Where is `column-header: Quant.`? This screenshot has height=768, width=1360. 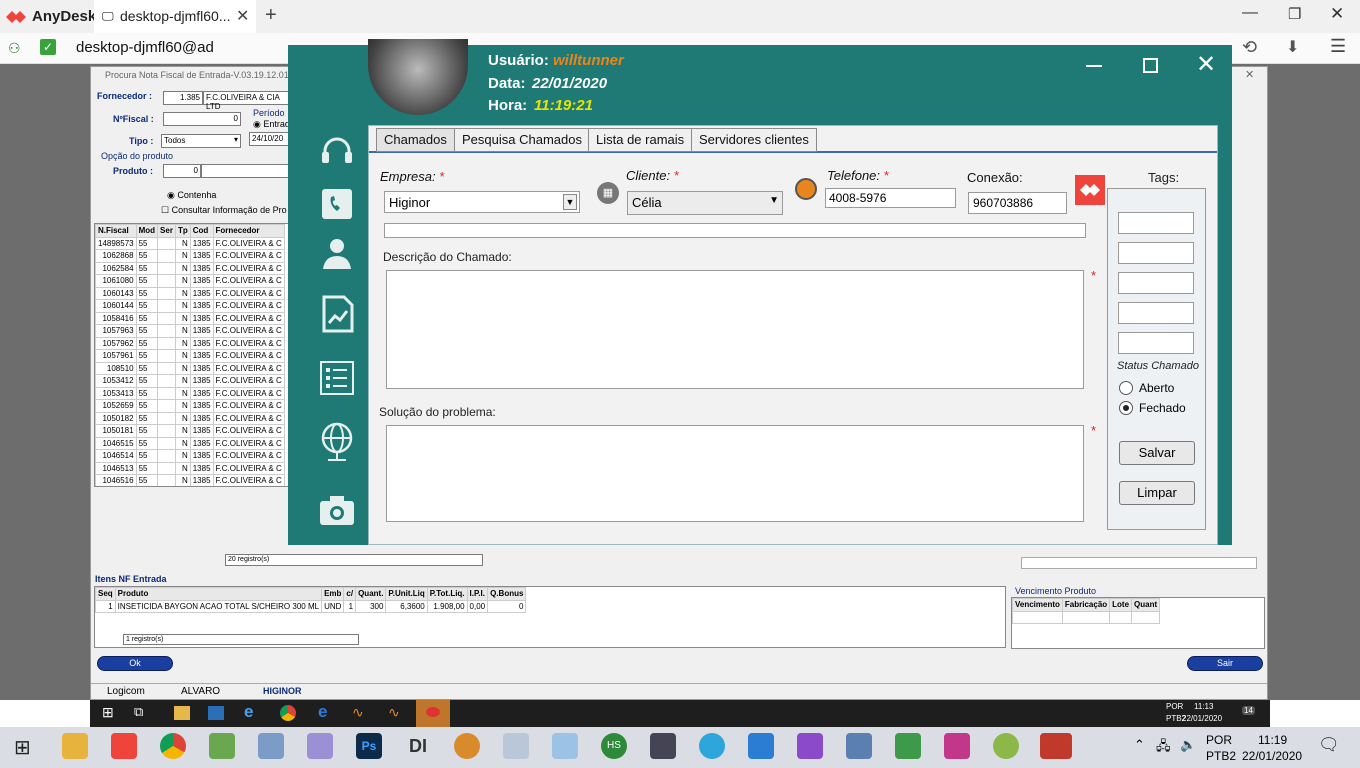 column-header: Quant. is located at coordinates (371, 594).